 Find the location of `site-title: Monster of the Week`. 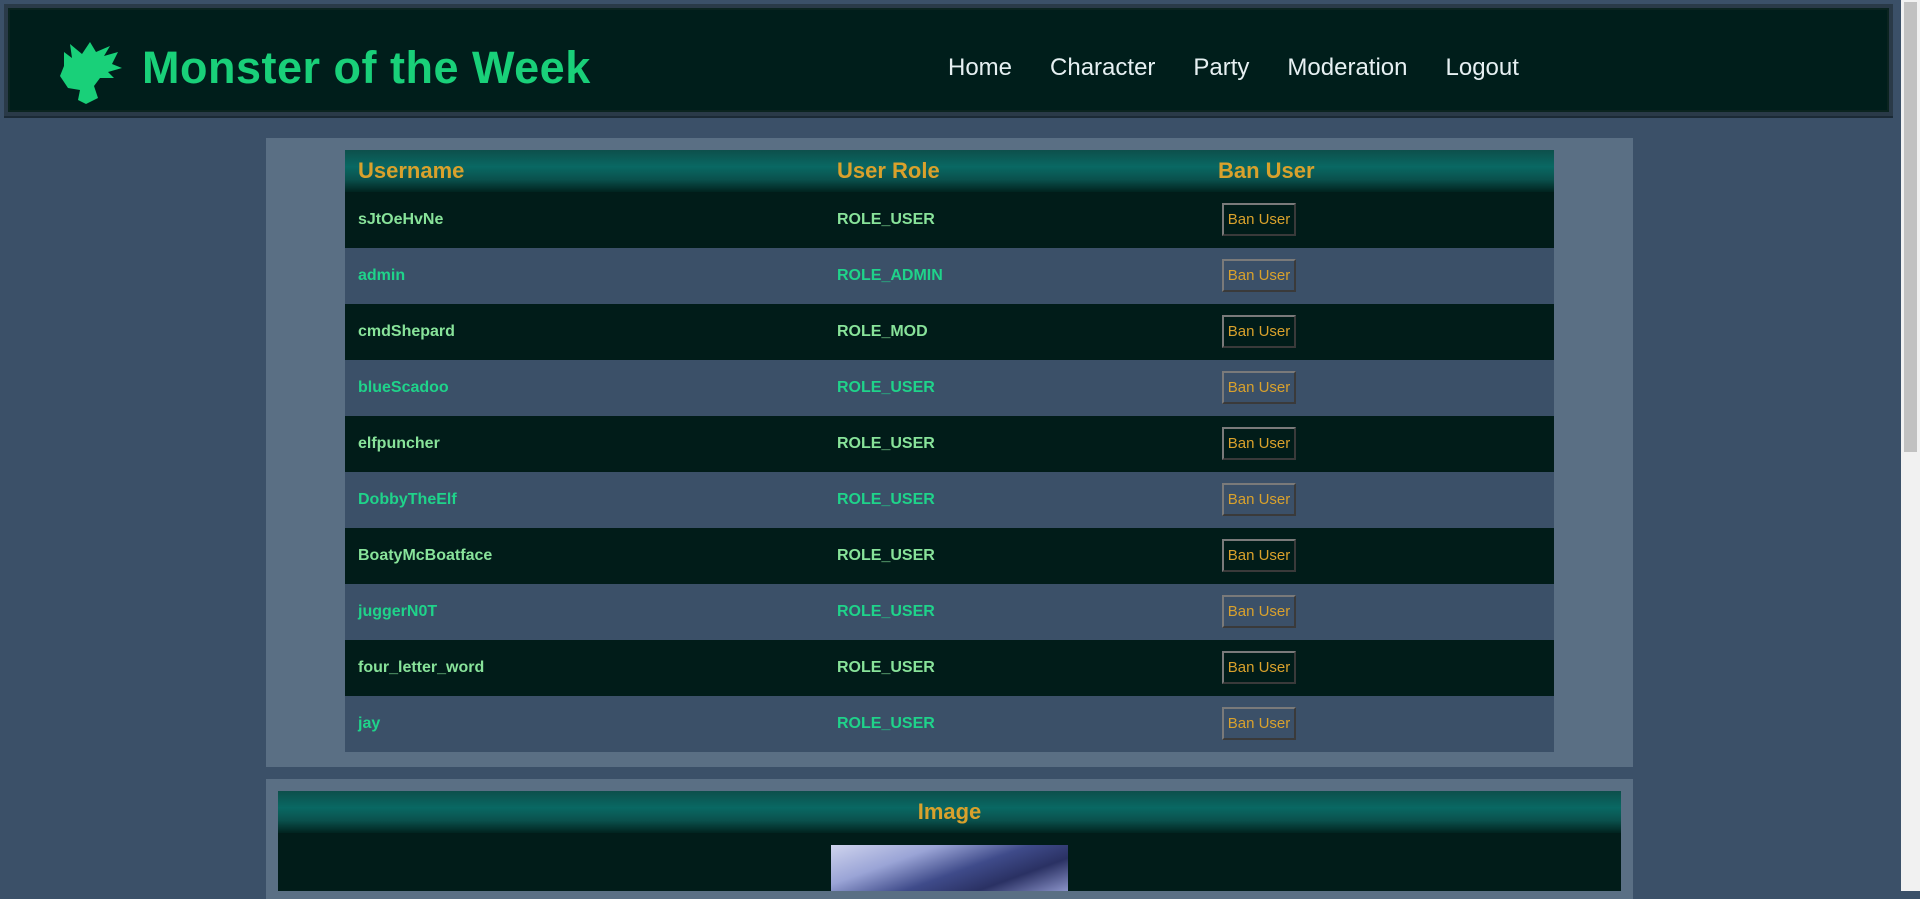

site-title: Monster of the Week is located at coordinates (366, 68).